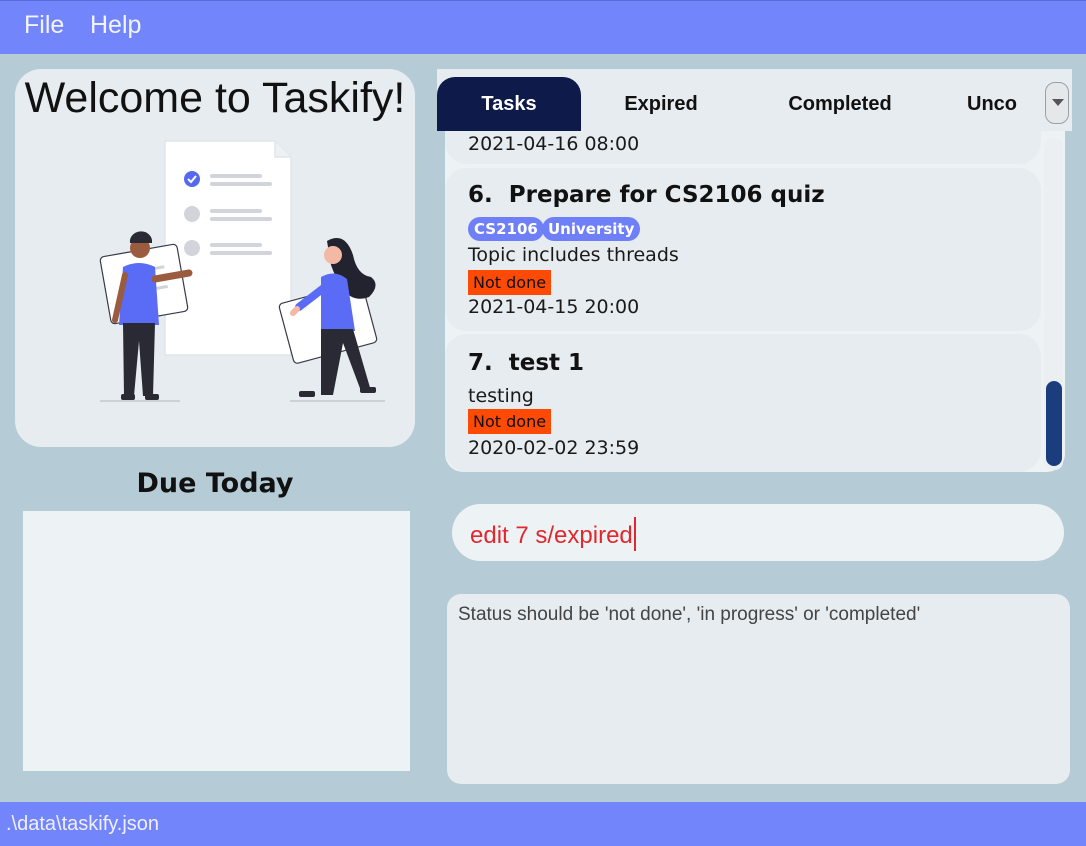 The height and width of the screenshot is (846, 1086). Describe the element at coordinates (543, 27) in the screenshot. I see `menu-bar: File Help` at that location.